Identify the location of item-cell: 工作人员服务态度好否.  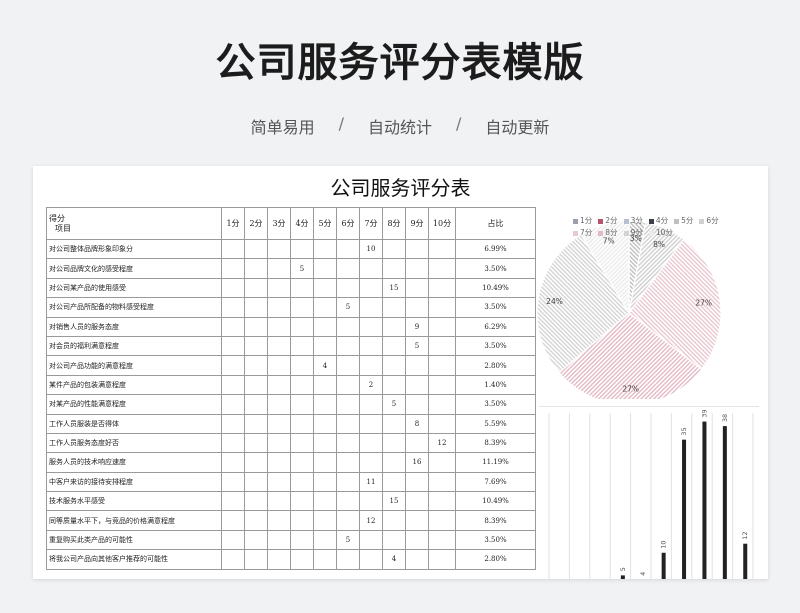
(134, 443).